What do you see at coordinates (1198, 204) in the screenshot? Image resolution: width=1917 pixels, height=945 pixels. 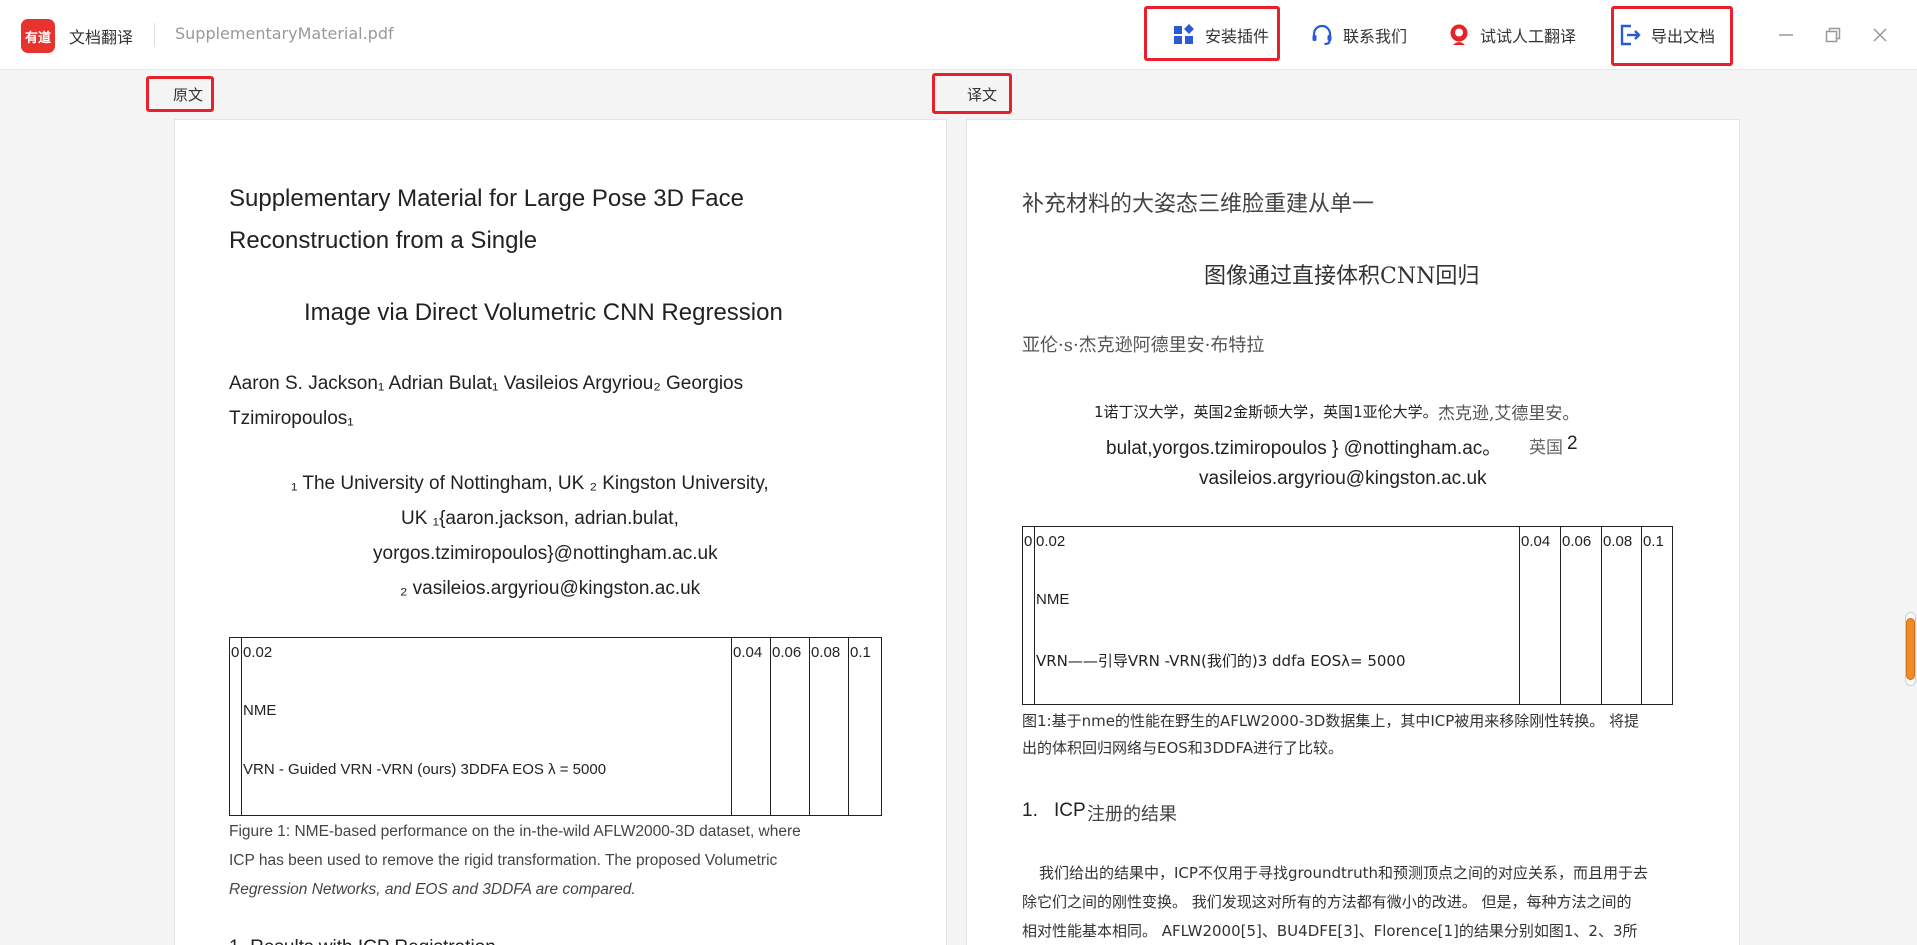 I see `trans-title-line1: 补充材料的大姿态三维脸重建从单一` at bounding box center [1198, 204].